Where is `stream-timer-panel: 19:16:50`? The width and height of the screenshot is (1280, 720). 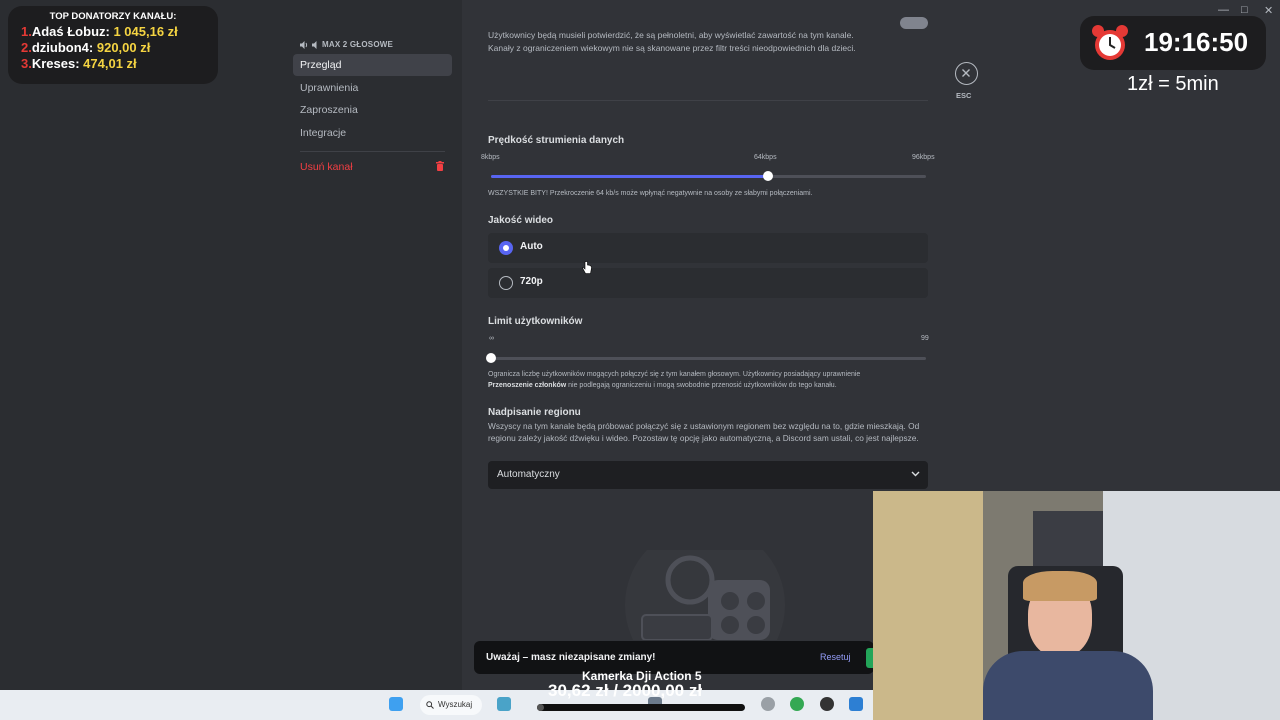
stream-timer-panel: 19:16:50 is located at coordinates (1173, 43).